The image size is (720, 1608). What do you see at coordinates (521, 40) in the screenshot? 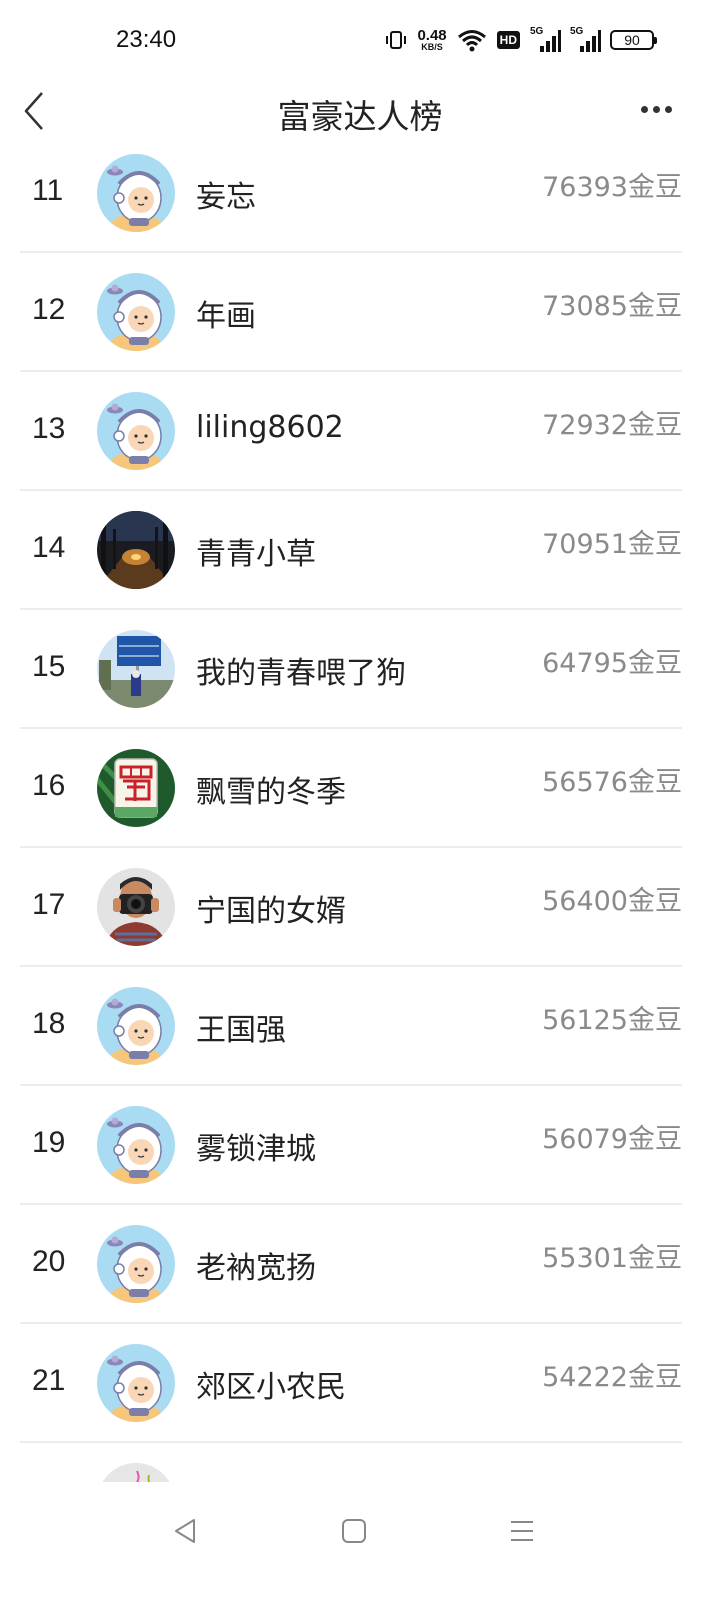
I see `status-icons: 0.48 KB/S HD 5G 5G 90` at bounding box center [521, 40].